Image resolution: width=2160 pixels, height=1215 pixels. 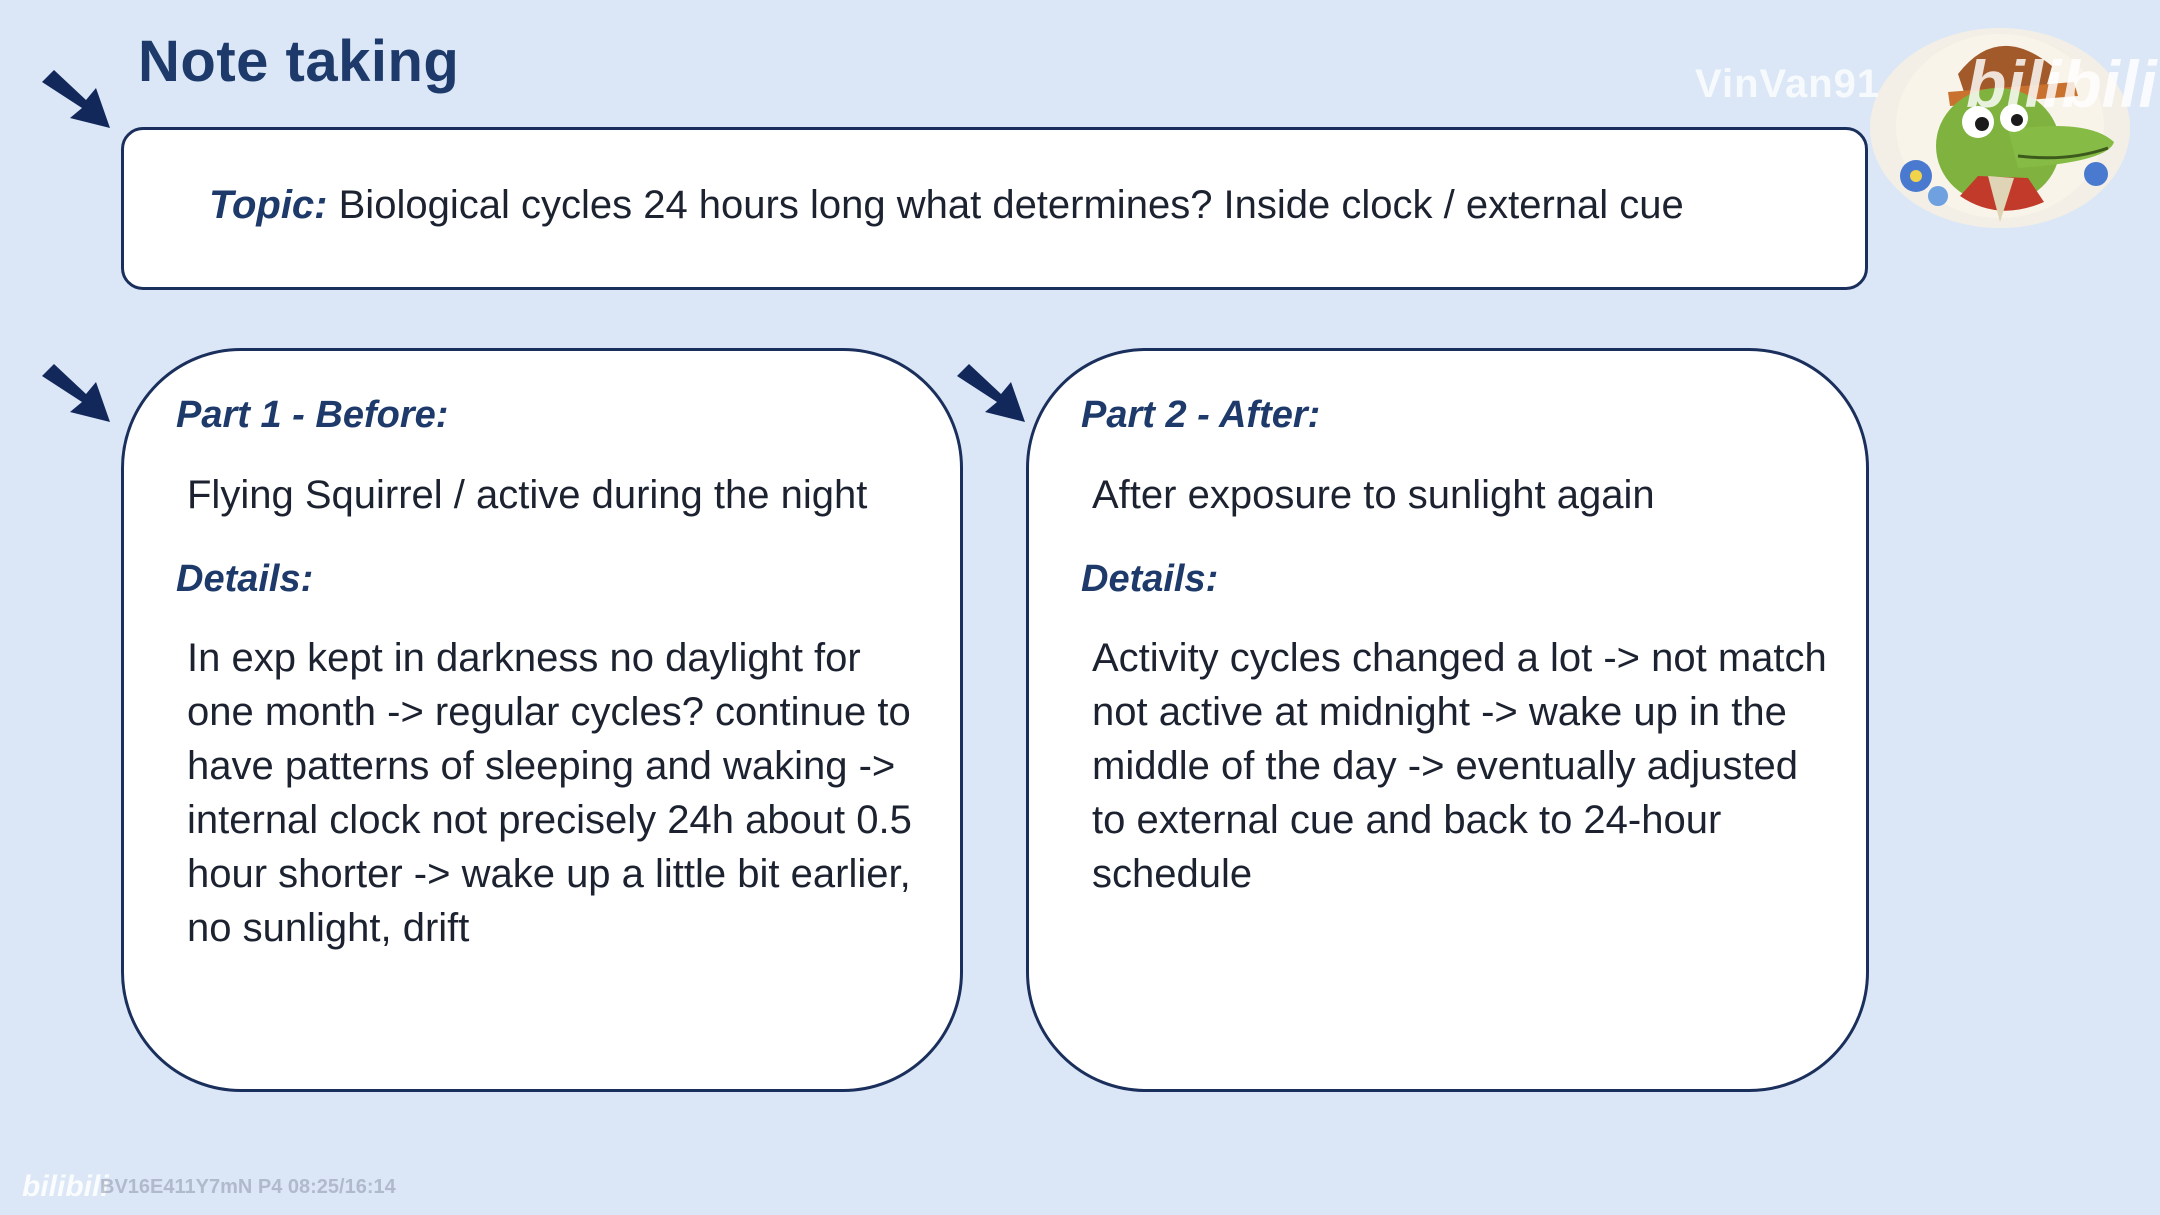 I want to click on part1-details-heading: Details:, so click(x=245, y=579).